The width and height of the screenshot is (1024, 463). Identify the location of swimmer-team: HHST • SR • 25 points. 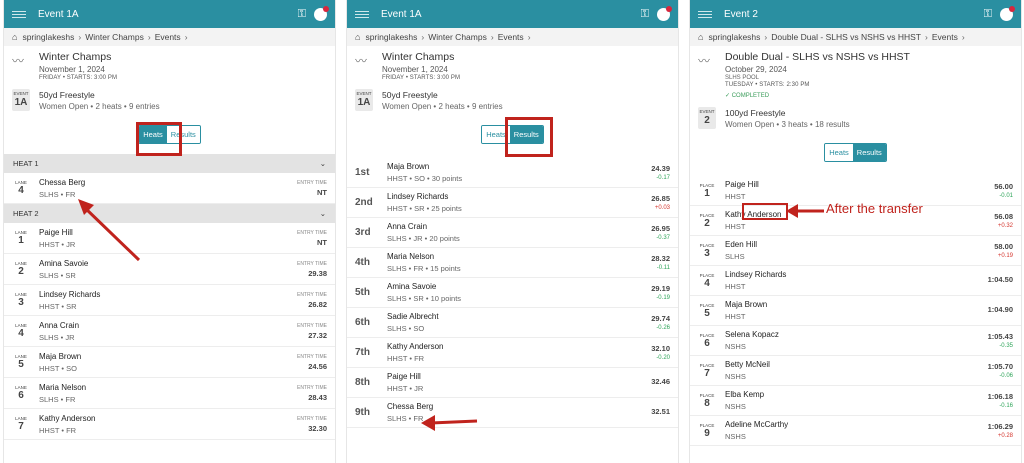
(424, 208).